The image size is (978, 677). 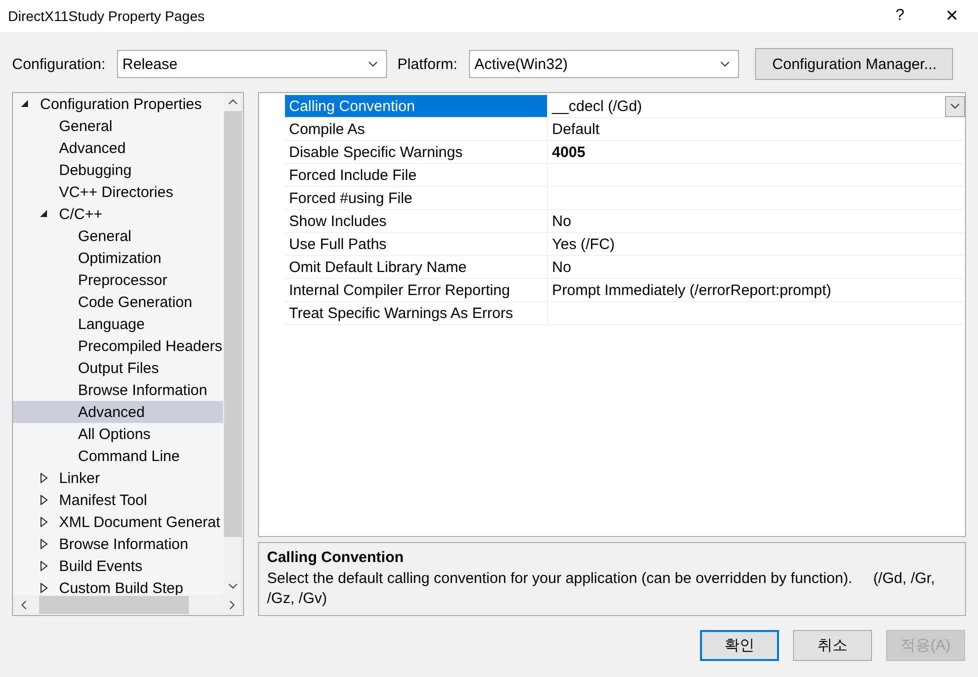 I want to click on dropdown-button, so click(x=955, y=106).